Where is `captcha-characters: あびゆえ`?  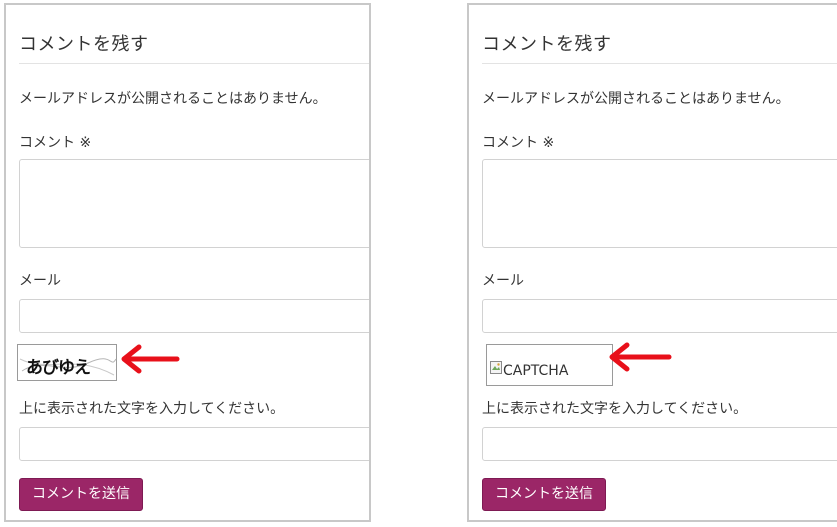 captcha-characters: あびゆえ is located at coordinates (58, 368).